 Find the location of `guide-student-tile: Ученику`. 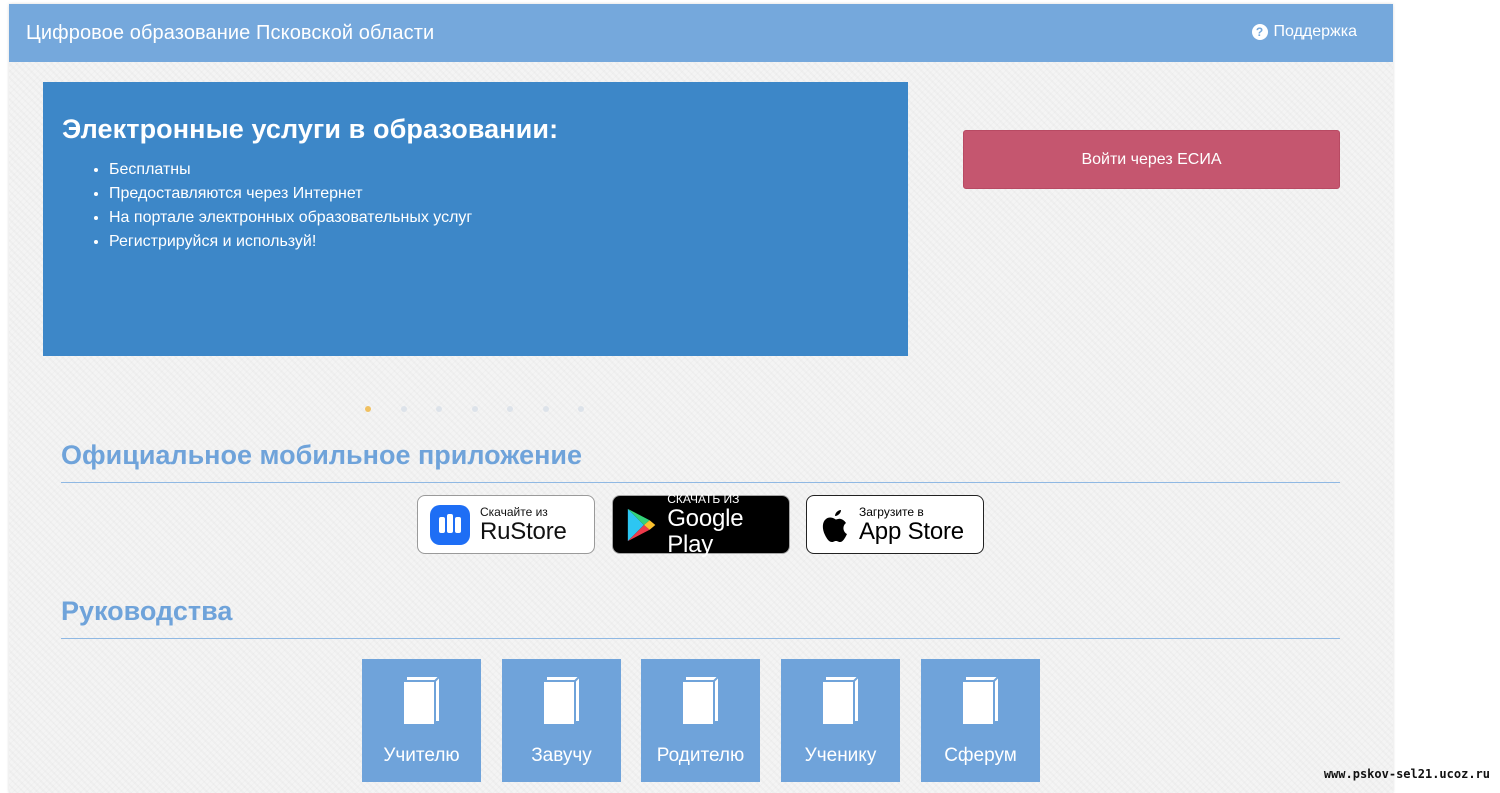

guide-student-tile: Ученику is located at coordinates (840, 720).